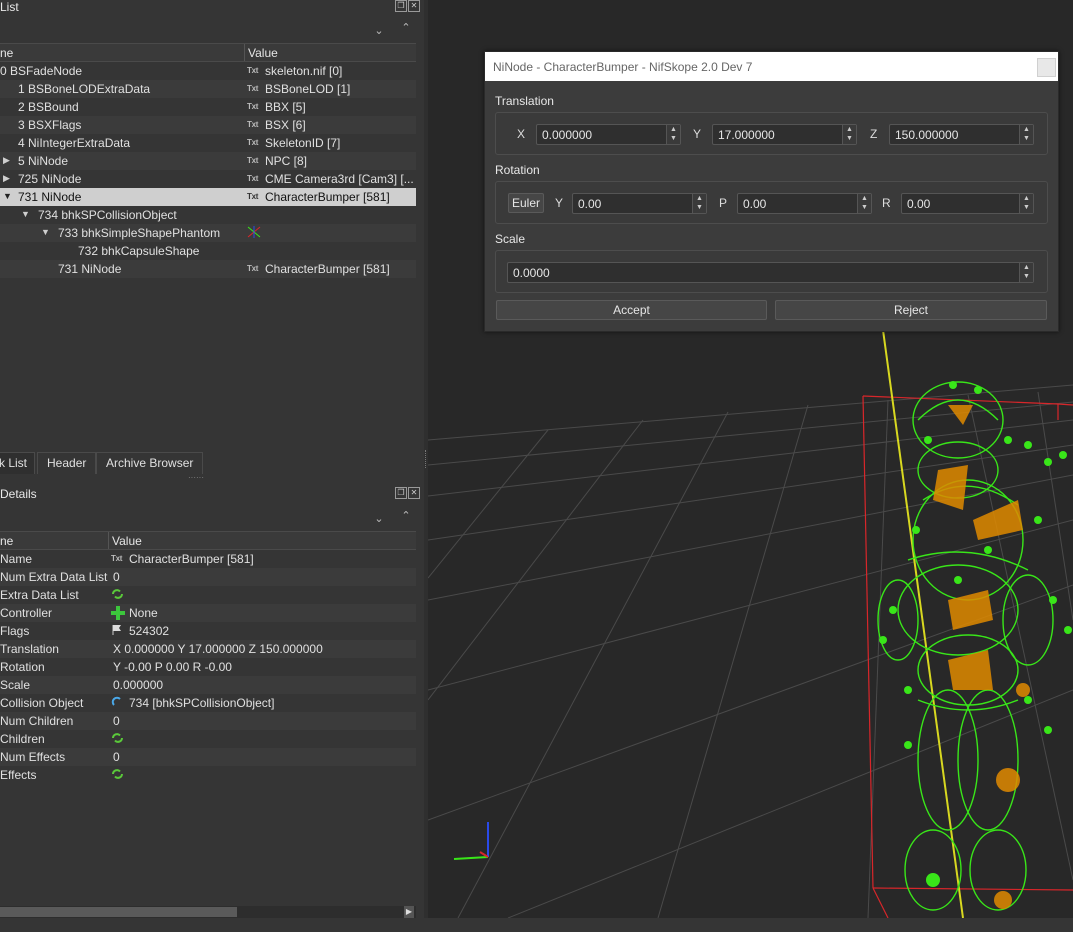 The image size is (1073, 932). Describe the element at coordinates (191, 559) in the screenshot. I see `detail-field-value: CharacterBumper [581]` at that location.